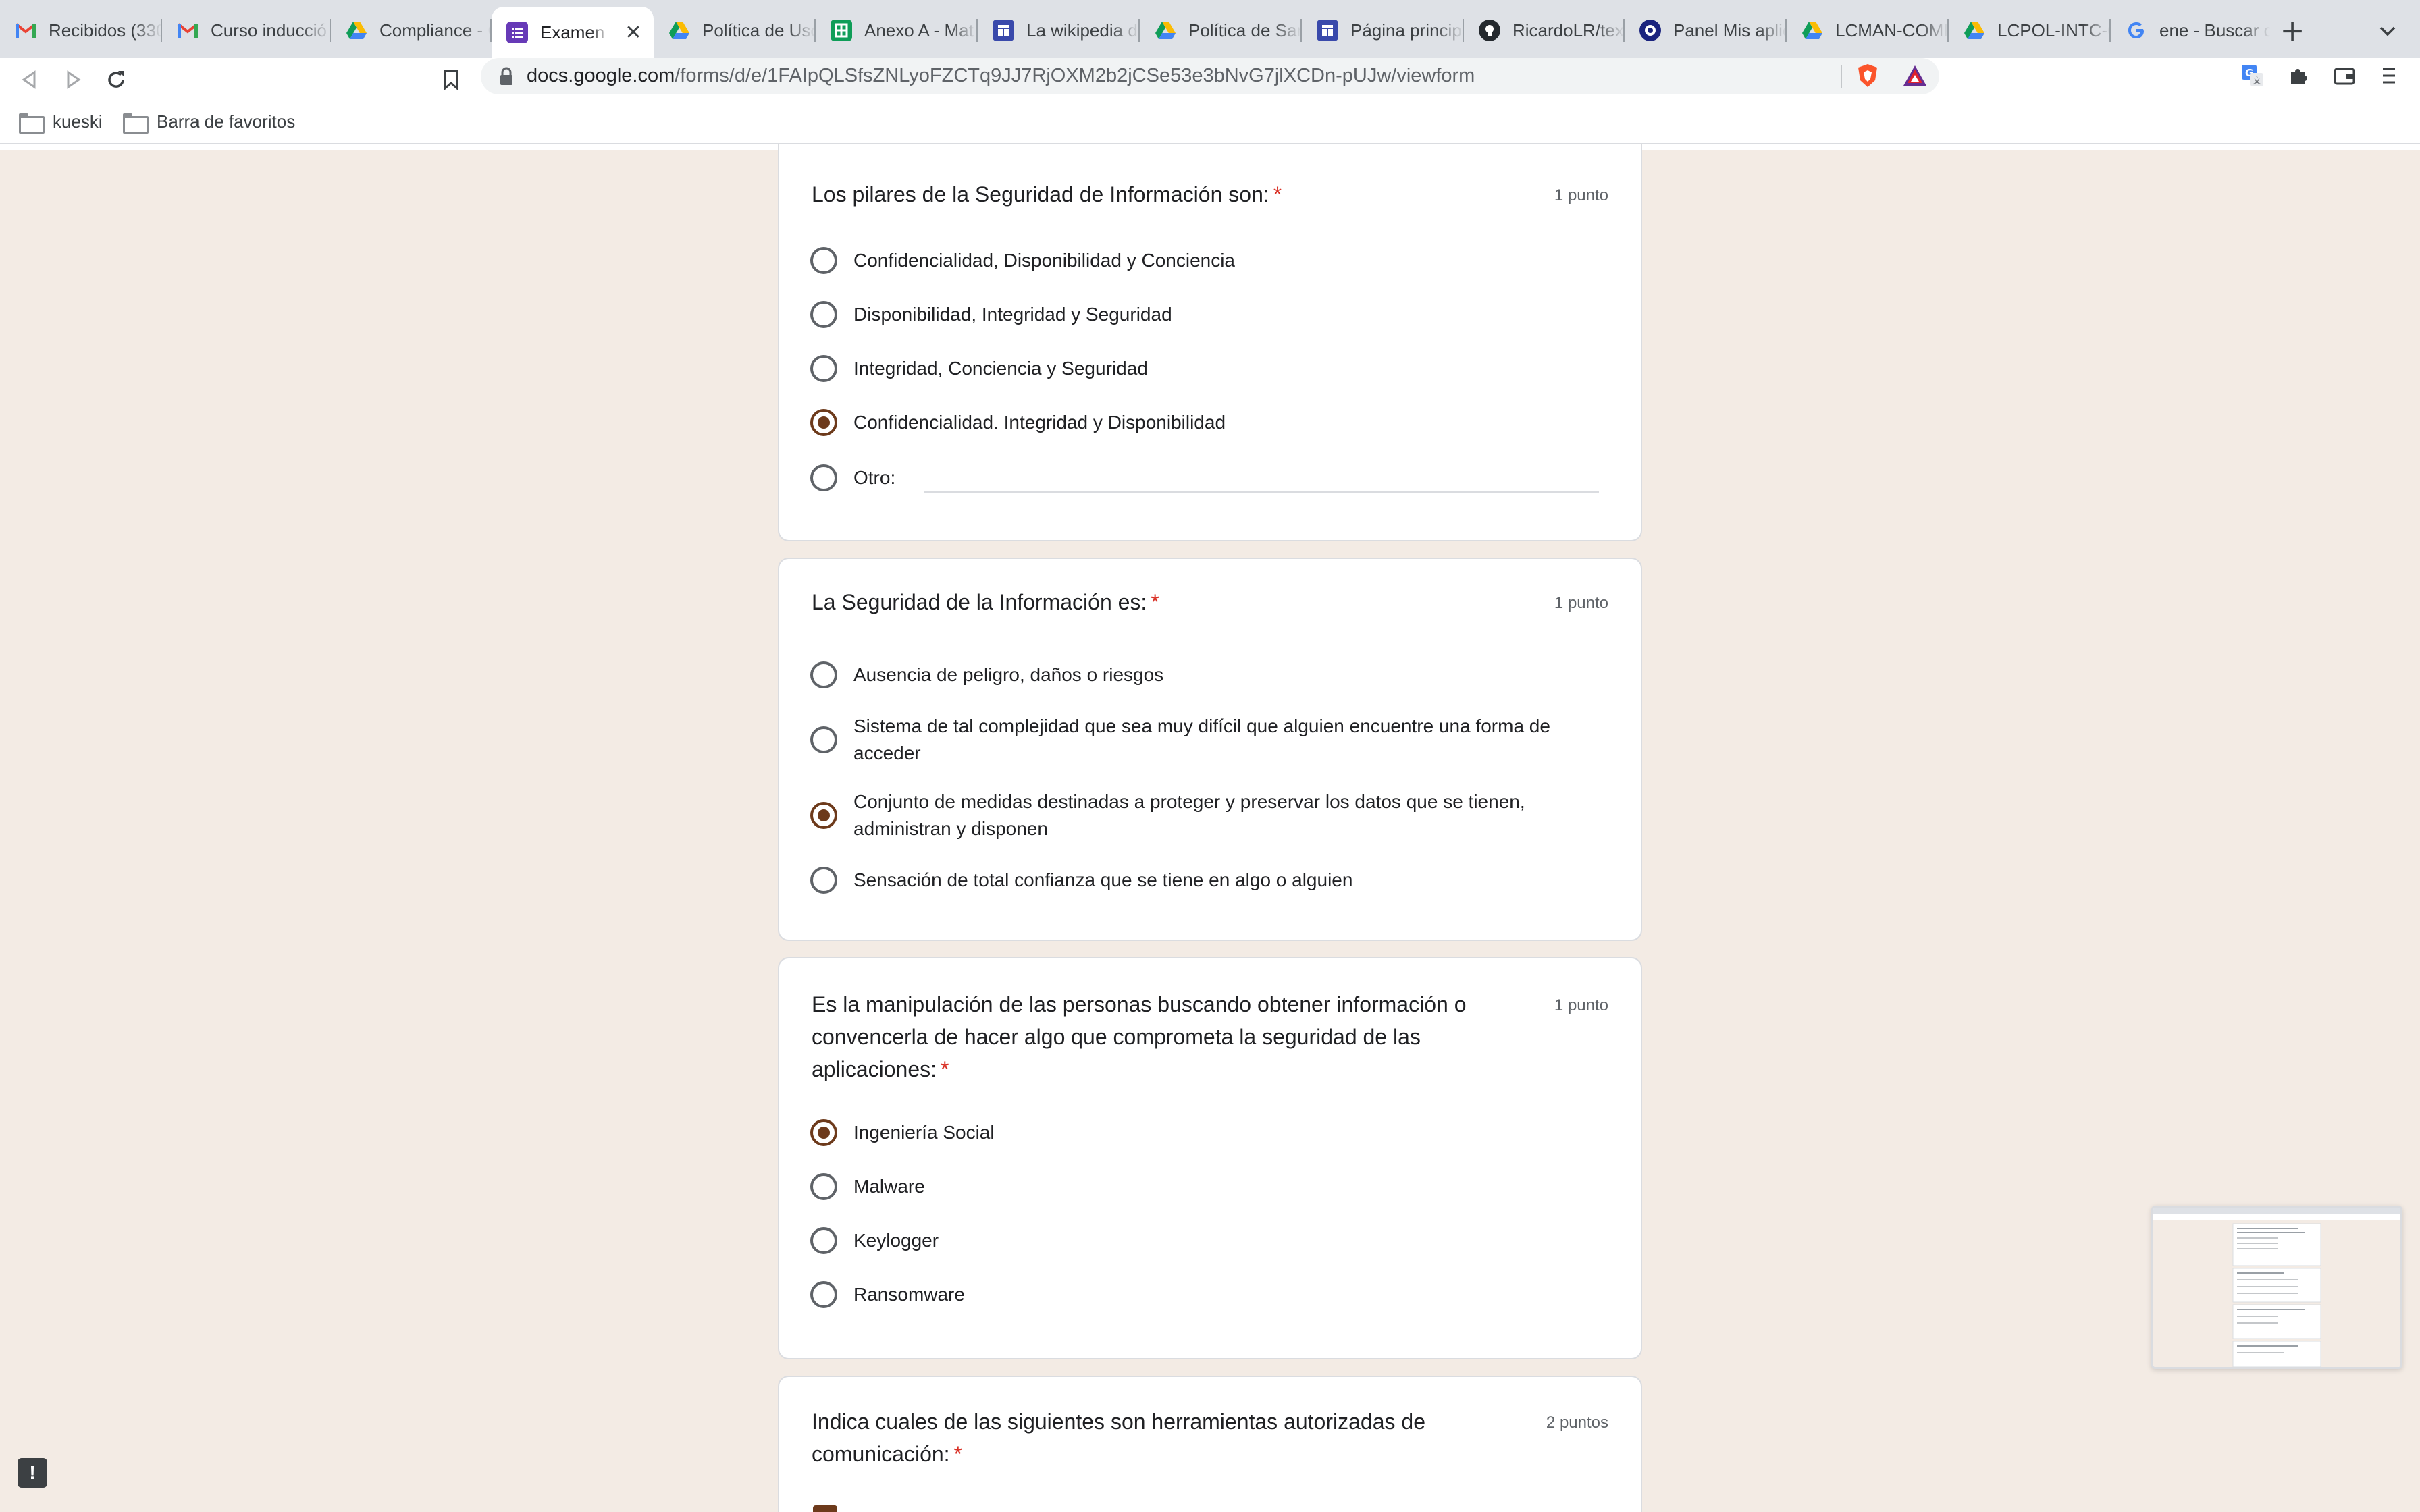 The height and width of the screenshot is (1512, 2420). Describe the element at coordinates (73, 79) in the screenshot. I see `forward-arrow-icon` at that location.